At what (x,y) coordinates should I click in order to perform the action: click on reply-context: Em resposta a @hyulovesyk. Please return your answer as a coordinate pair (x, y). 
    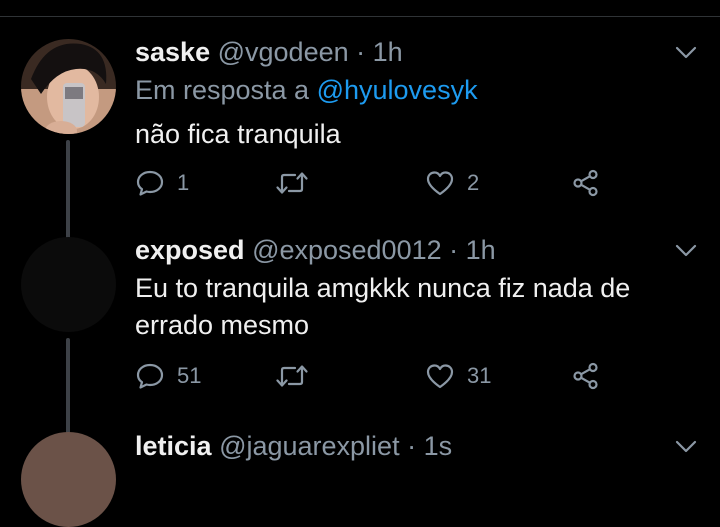
    Looking at the image, I should click on (306, 90).